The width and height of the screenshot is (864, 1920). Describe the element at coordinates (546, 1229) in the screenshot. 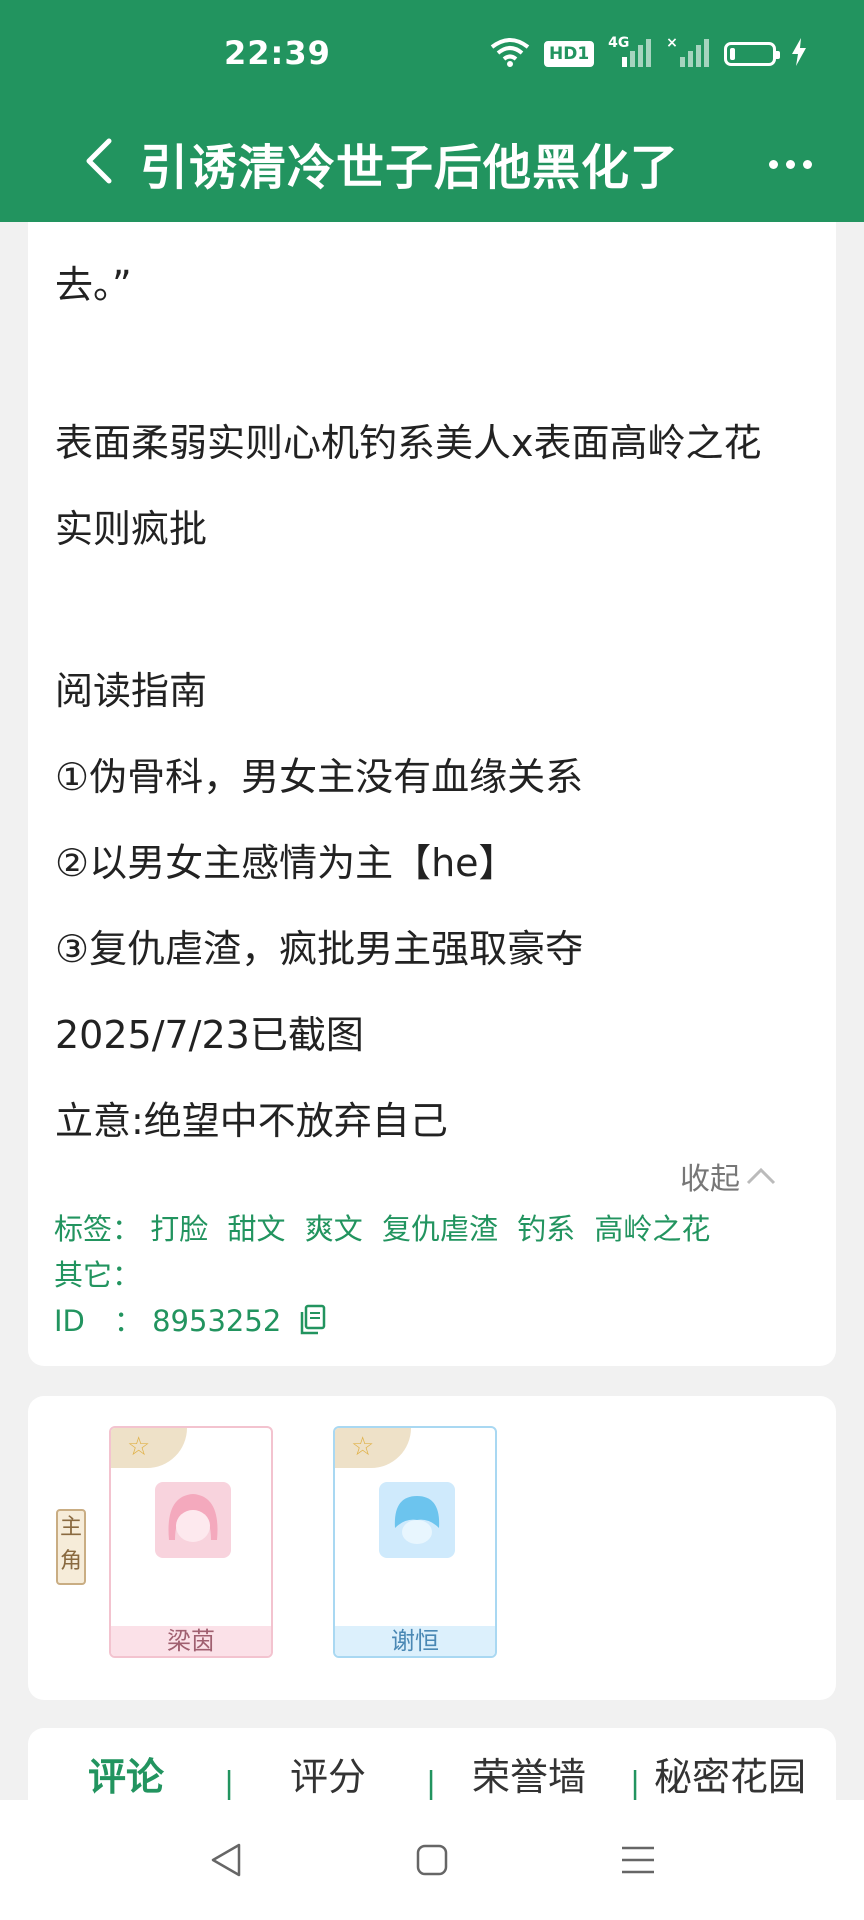

I see `tag: 钓系` at that location.